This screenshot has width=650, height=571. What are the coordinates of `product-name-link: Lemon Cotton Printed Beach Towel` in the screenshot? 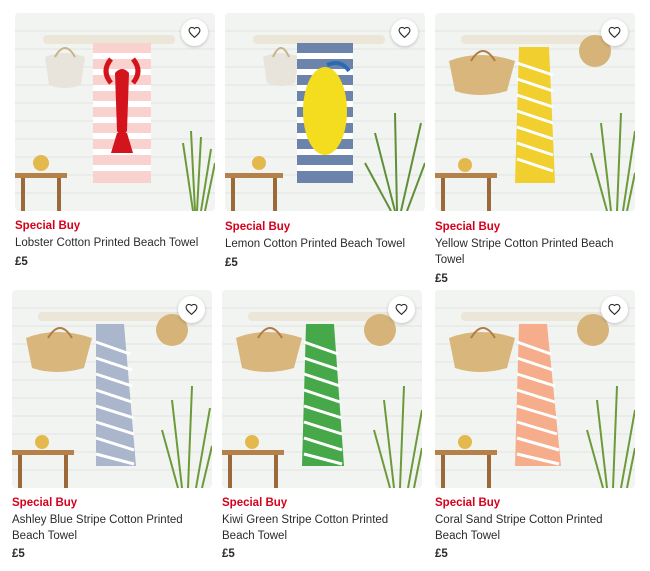 It's located at (325, 244).